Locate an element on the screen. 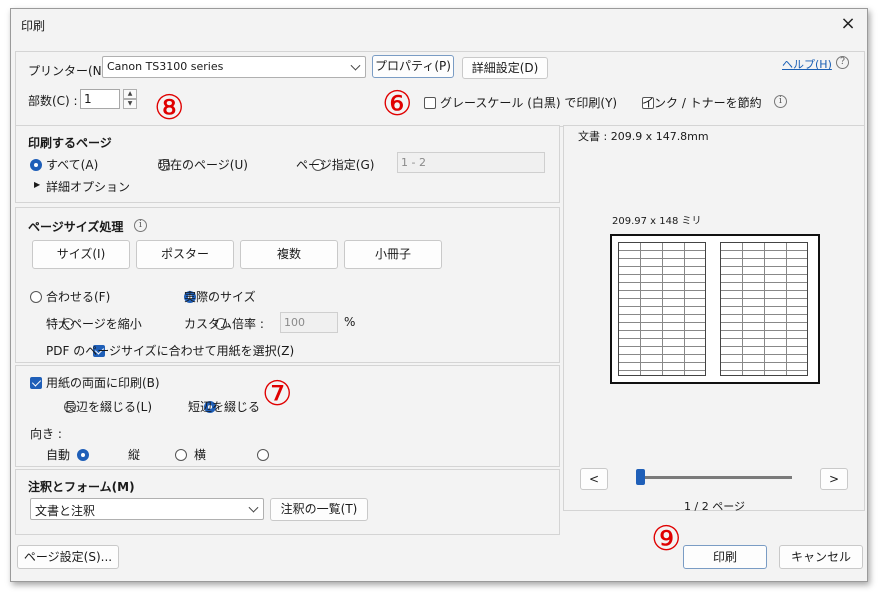  fit-radio is located at coordinates (36, 296).